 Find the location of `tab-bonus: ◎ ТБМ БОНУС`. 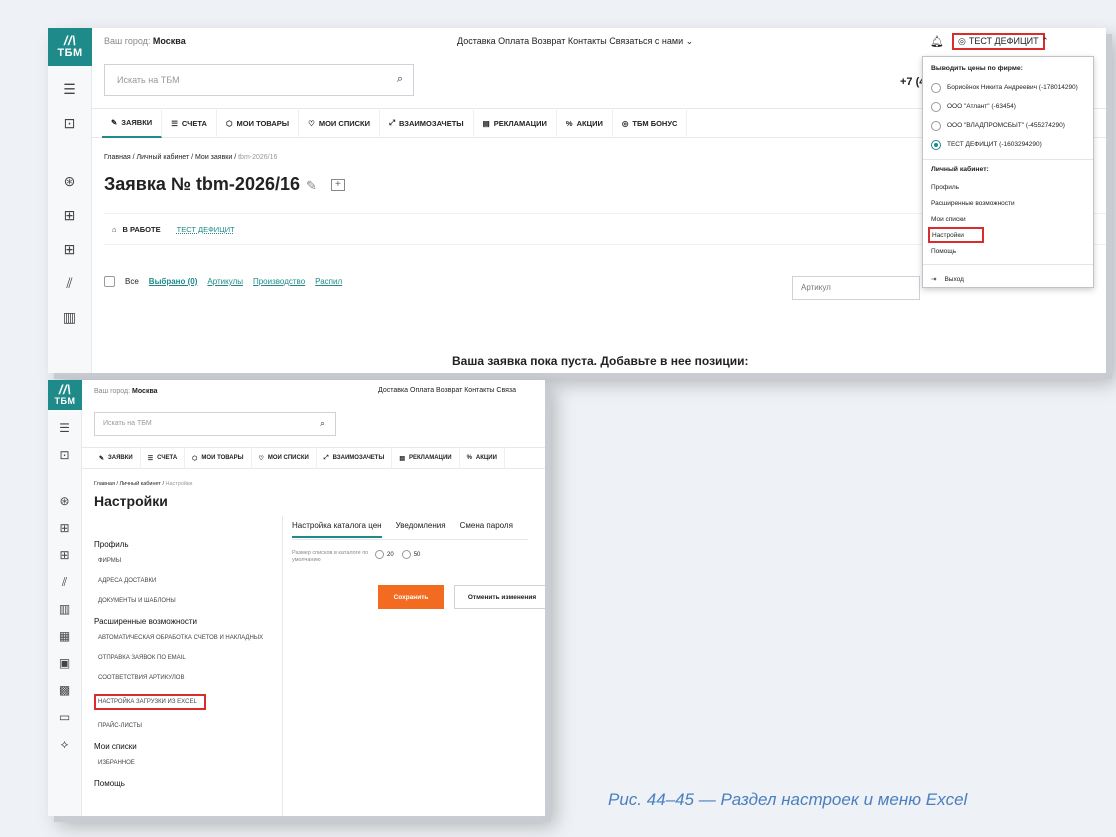

tab-bonus: ◎ ТБМ БОНУС is located at coordinates (650, 123).